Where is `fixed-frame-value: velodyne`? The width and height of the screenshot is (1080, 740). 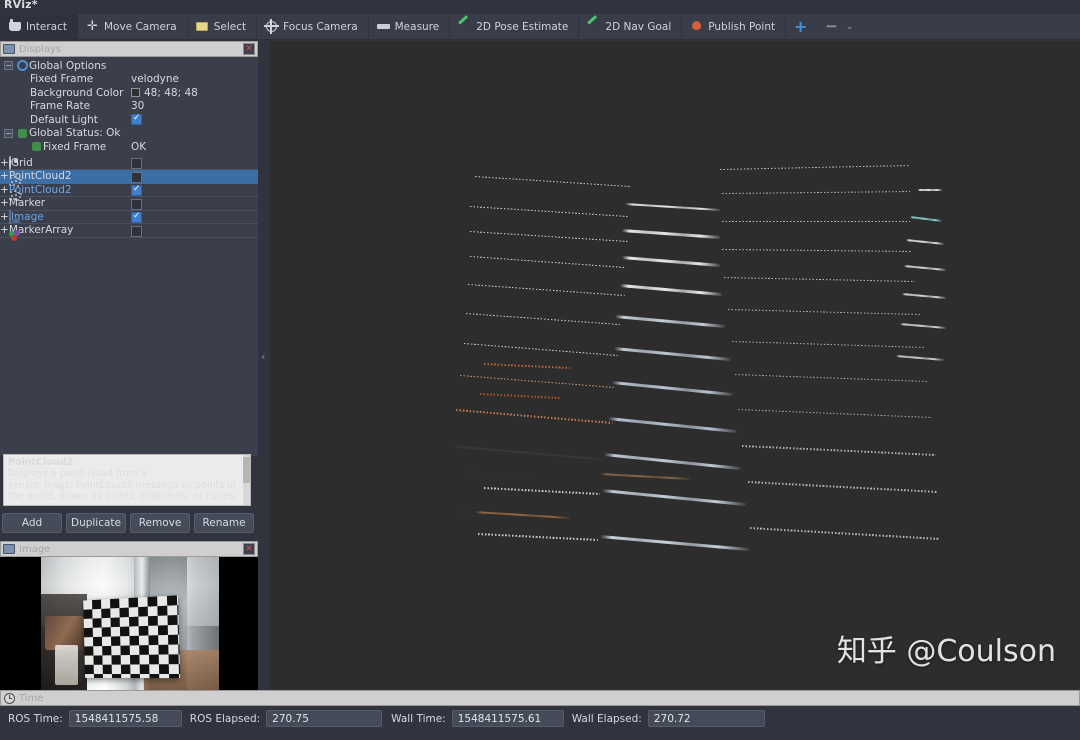
fixed-frame-value: velodyne is located at coordinates (155, 79).